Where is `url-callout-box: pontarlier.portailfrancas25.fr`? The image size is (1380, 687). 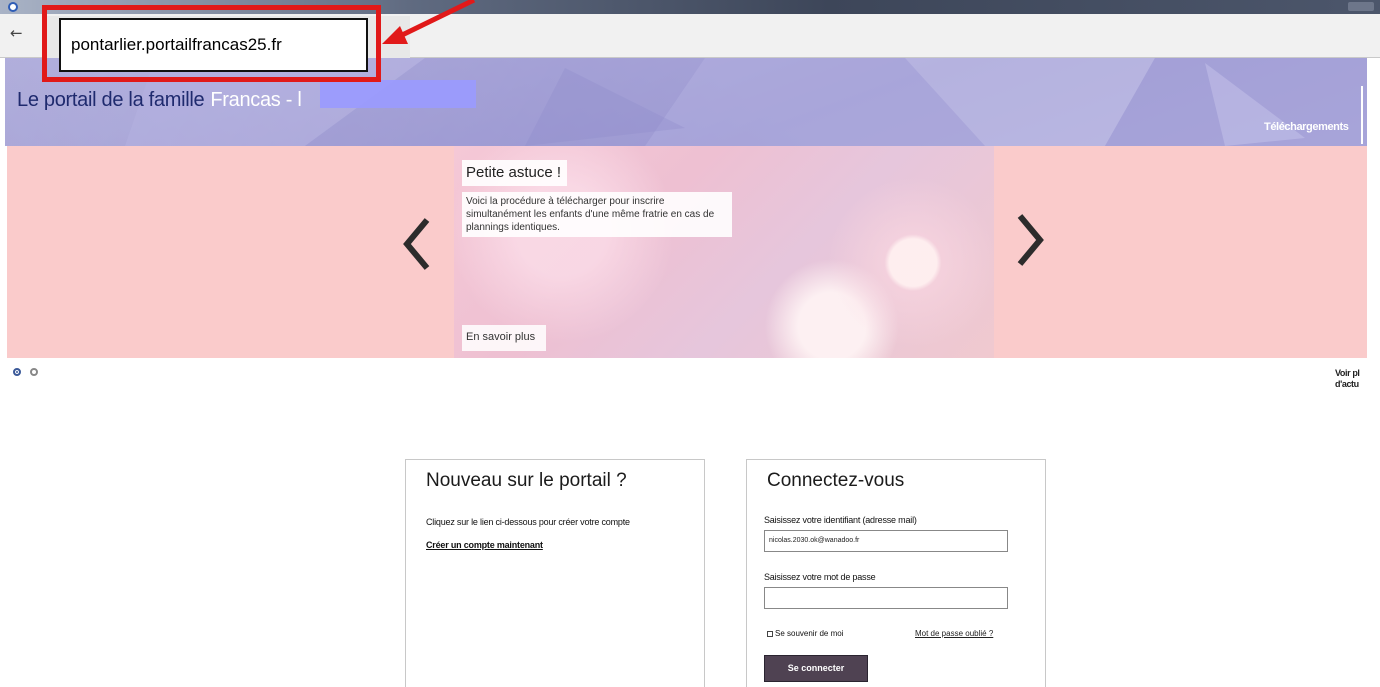
url-callout-box: pontarlier.portailfrancas25.fr is located at coordinates (213, 45).